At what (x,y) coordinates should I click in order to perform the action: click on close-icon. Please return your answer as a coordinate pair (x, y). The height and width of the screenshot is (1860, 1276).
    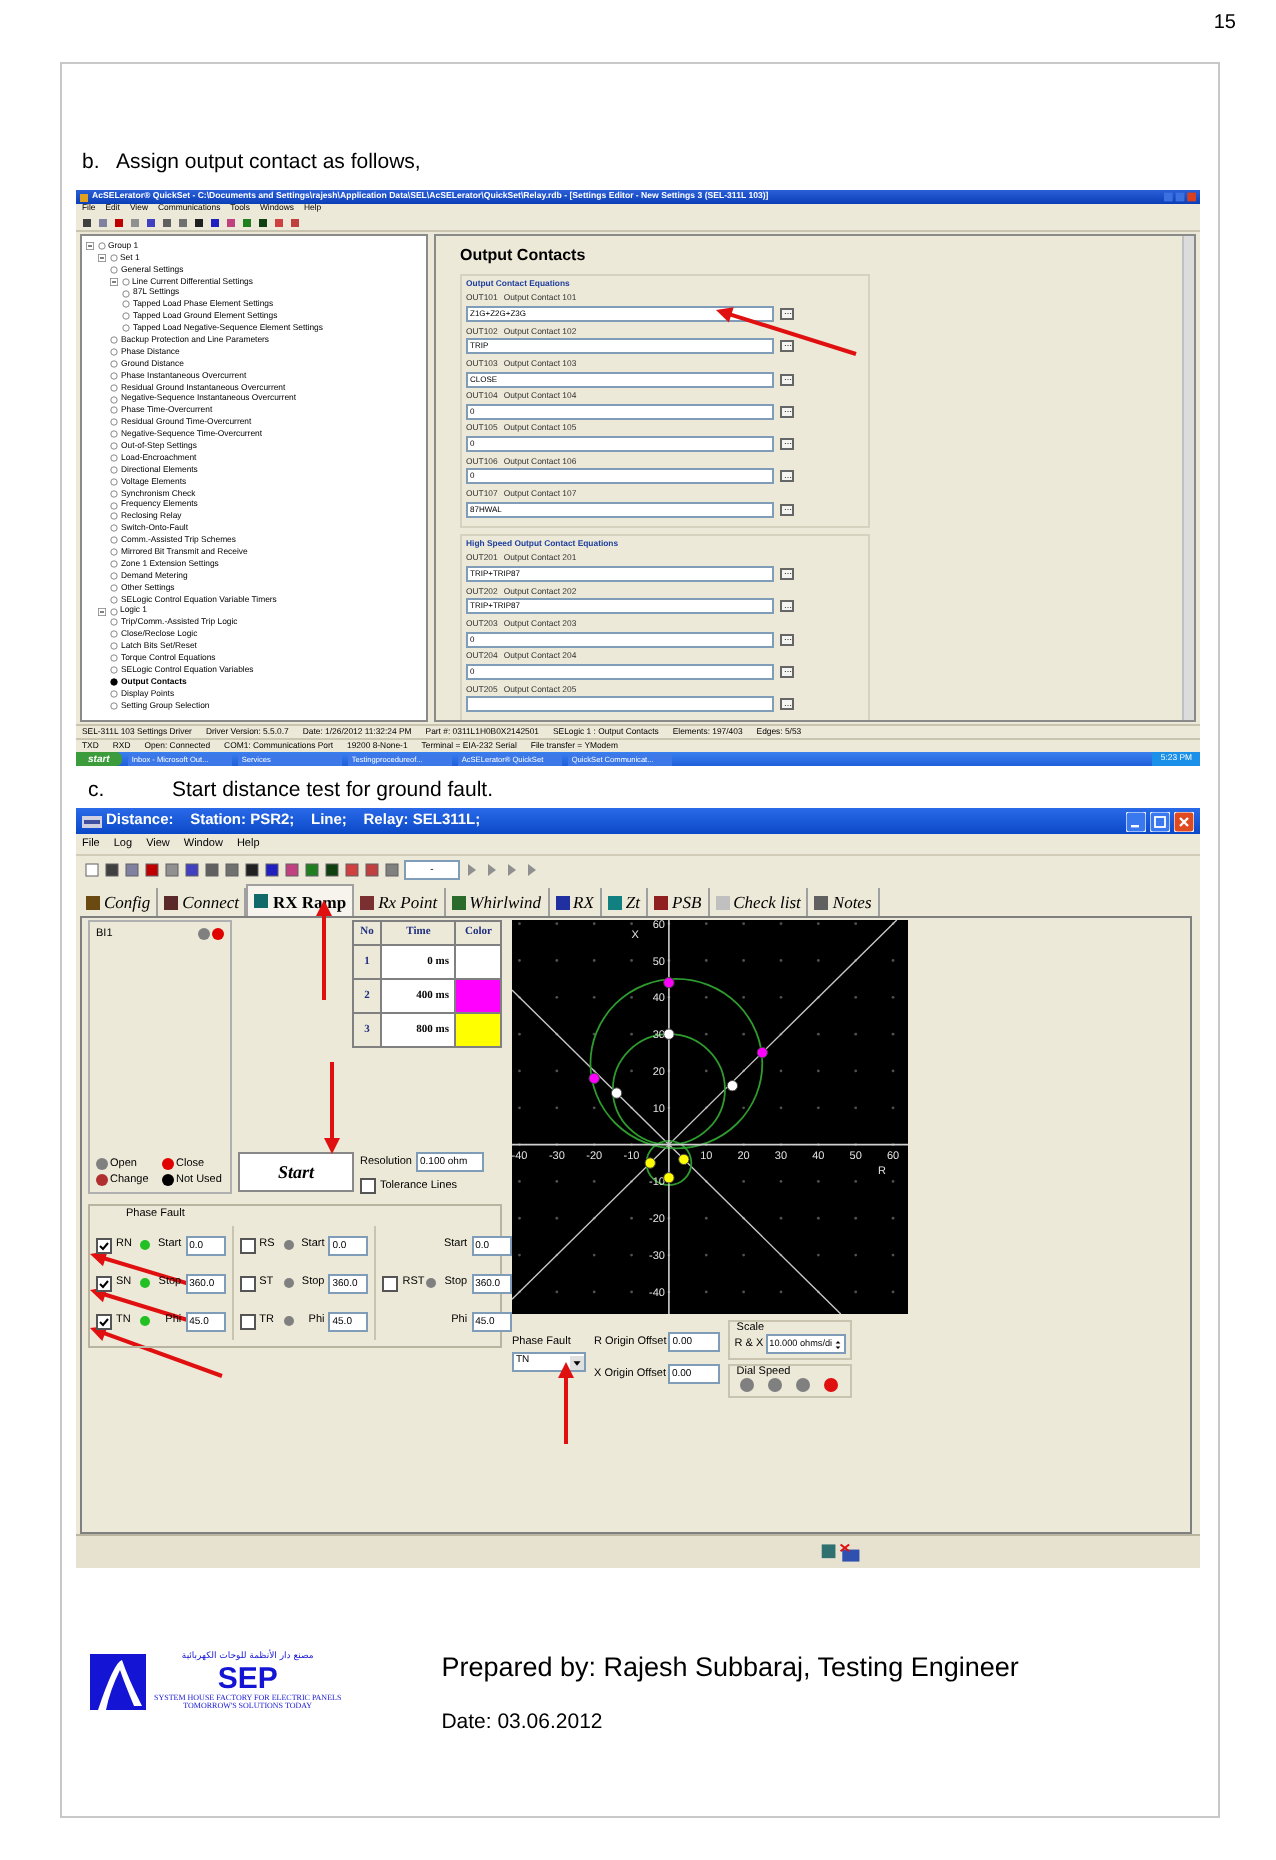
    Looking at the image, I should click on (1184, 821).